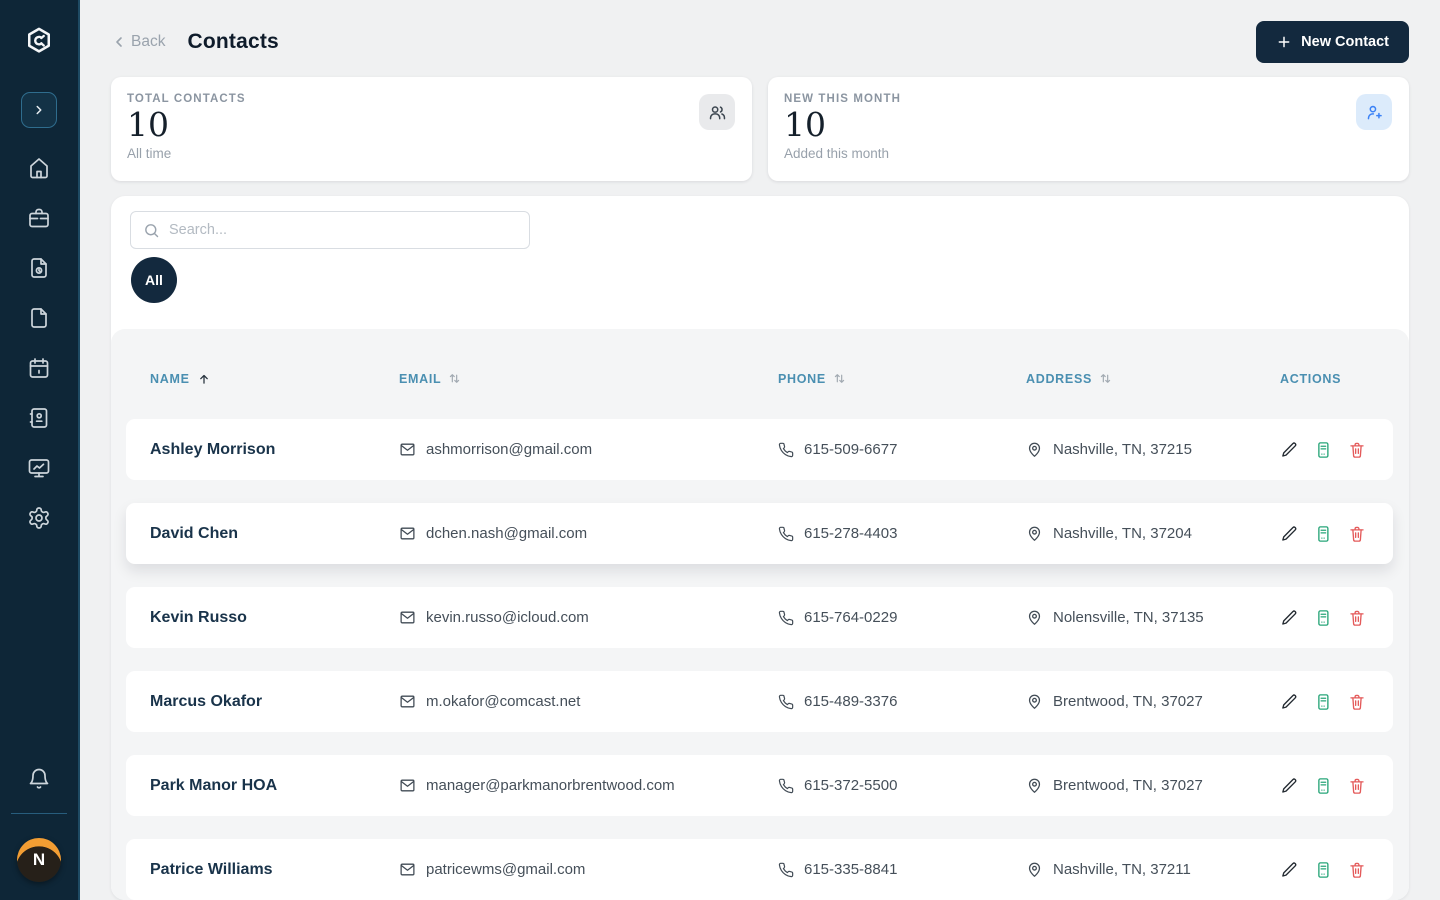  What do you see at coordinates (1122, 533) in the screenshot?
I see `contact-address: Nashville, TN, 37204` at bounding box center [1122, 533].